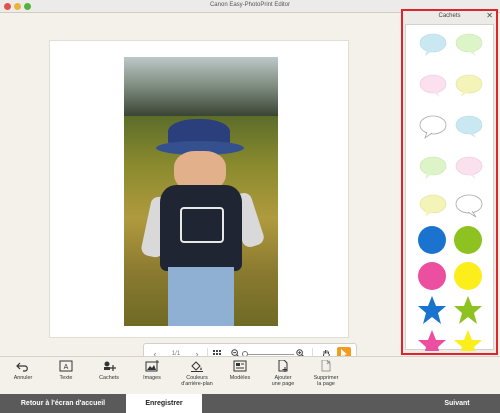 This screenshot has width=500, height=413. What do you see at coordinates (433, 127) in the screenshot?
I see `bubble-white-icon` at bounding box center [433, 127].